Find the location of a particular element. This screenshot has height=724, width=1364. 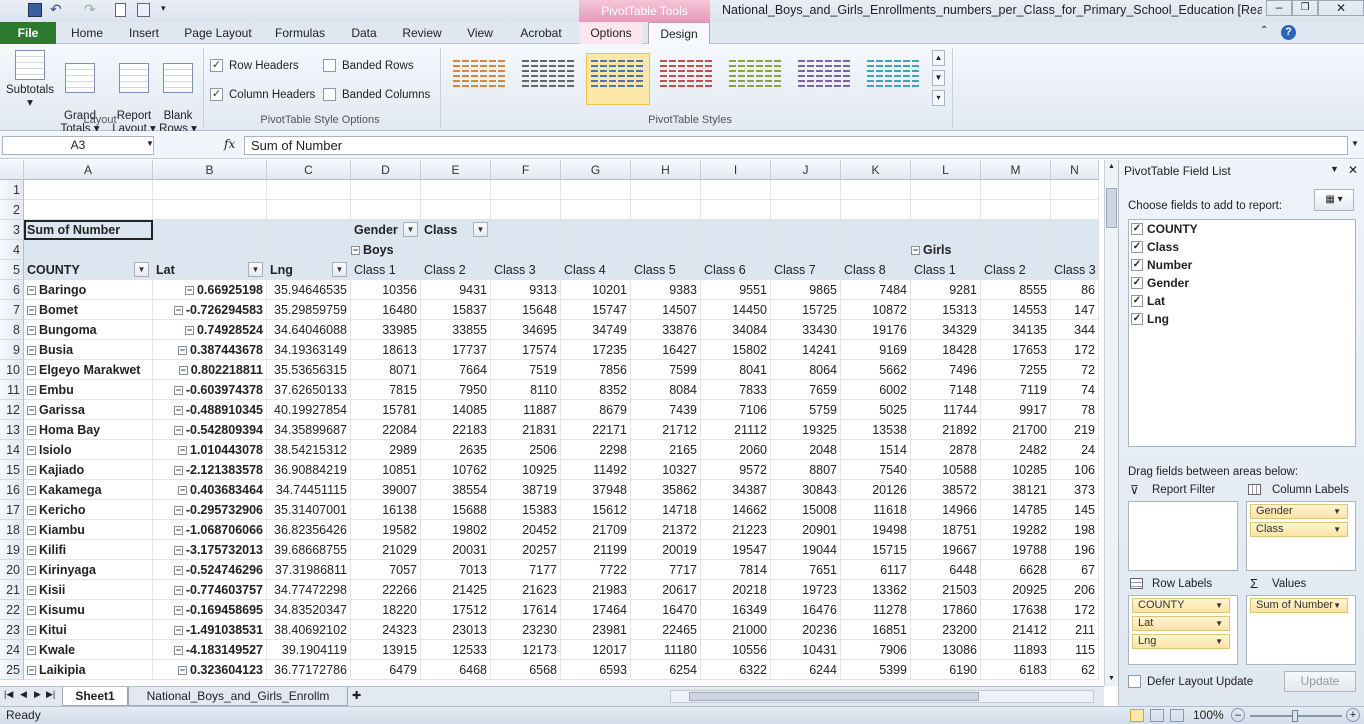

value-cell: 21112 is located at coordinates (736, 430).